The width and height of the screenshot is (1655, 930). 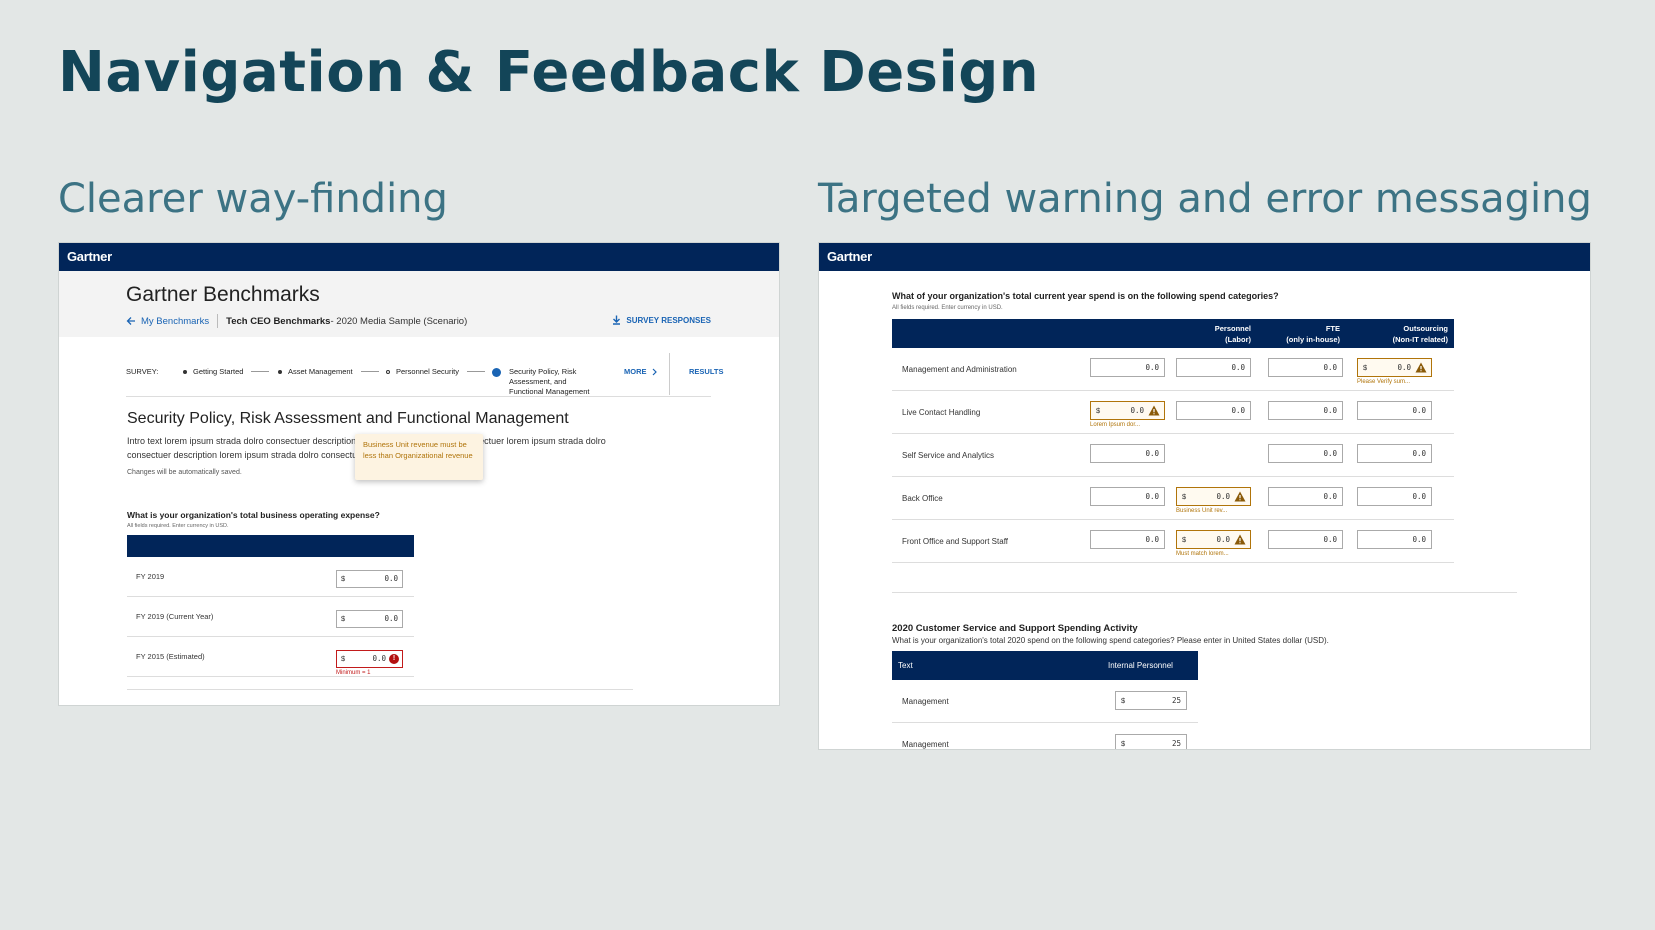 I want to click on step-personnel-security: Personnel Security, so click(x=435, y=371).